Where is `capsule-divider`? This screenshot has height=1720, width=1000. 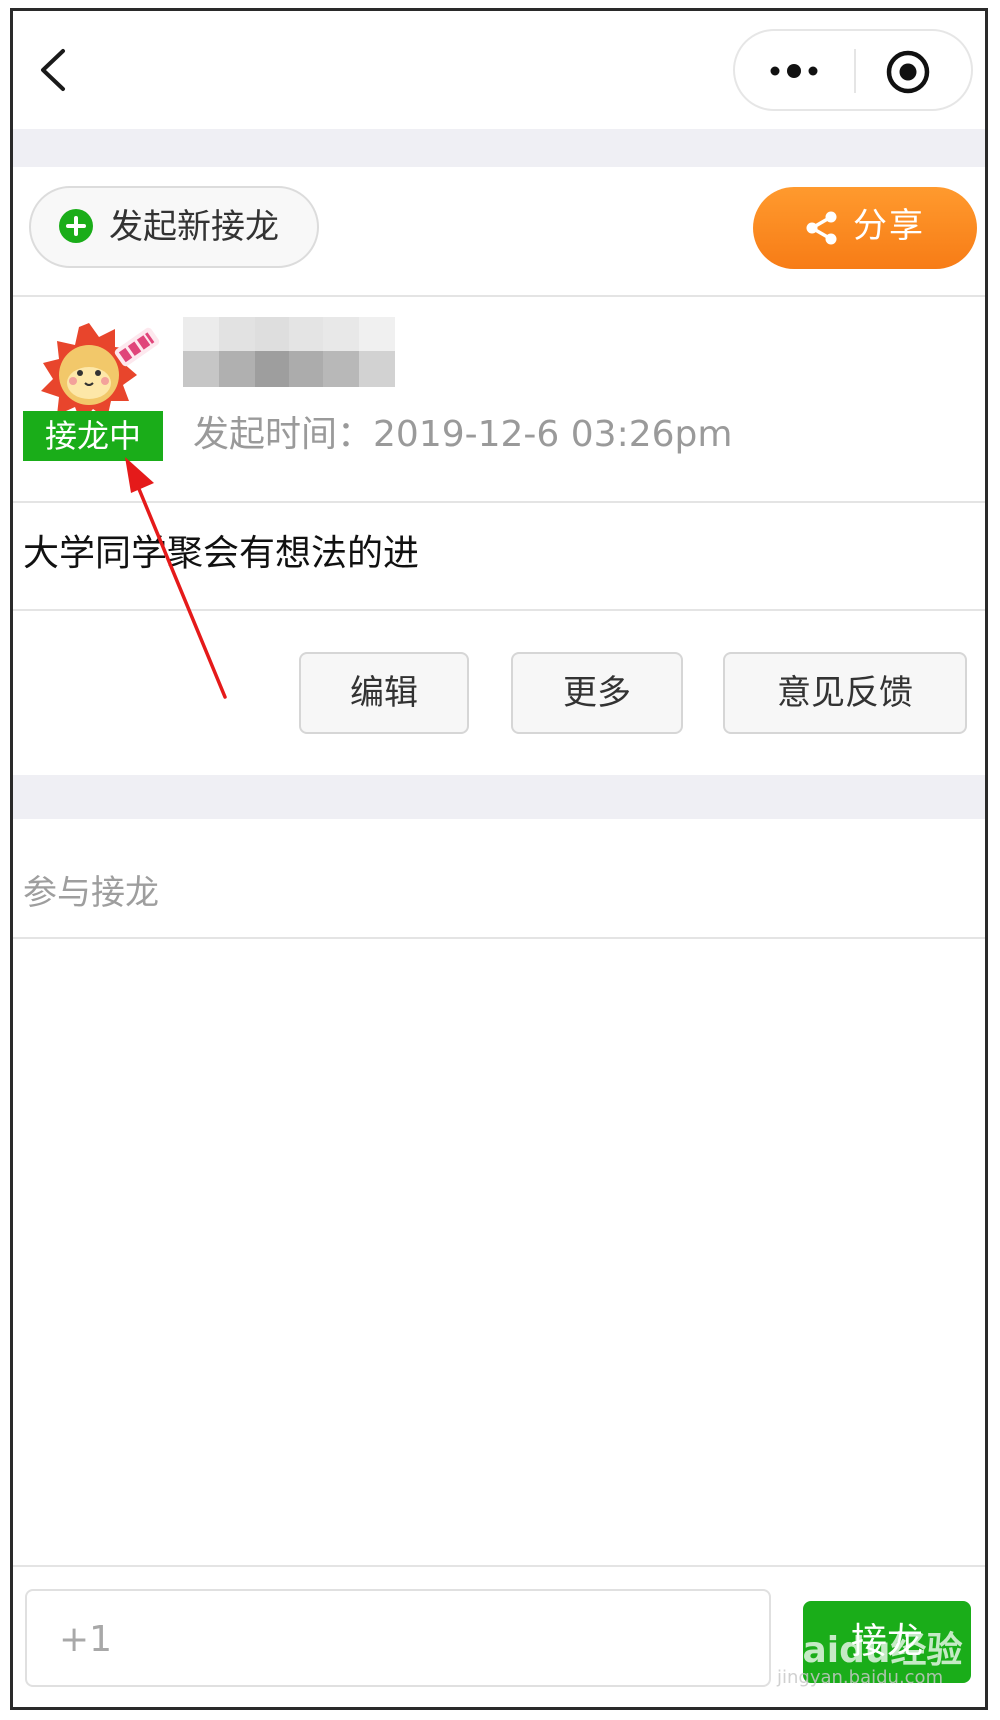
capsule-divider is located at coordinates (855, 71).